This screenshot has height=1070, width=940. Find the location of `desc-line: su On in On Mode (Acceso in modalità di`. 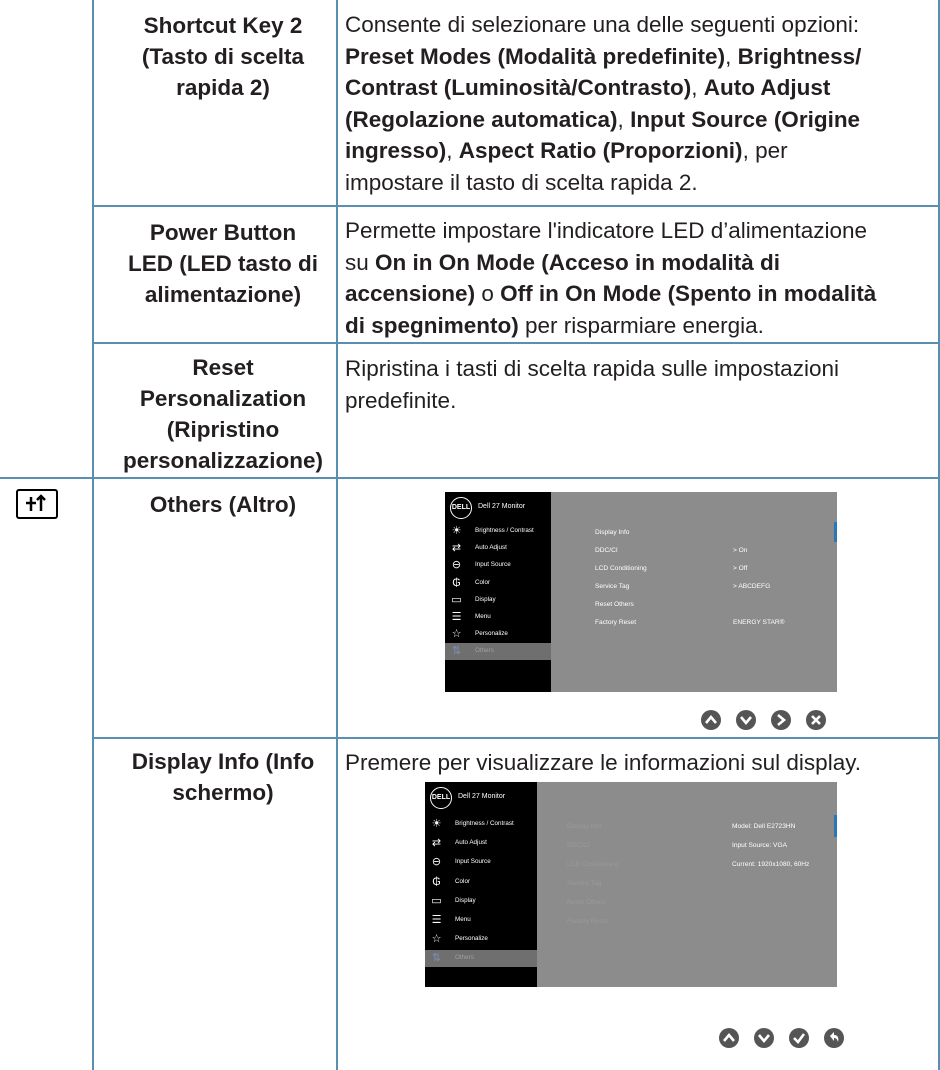

desc-line: su On in On Mode (Acceso in modalità di is located at coordinates (637, 263).